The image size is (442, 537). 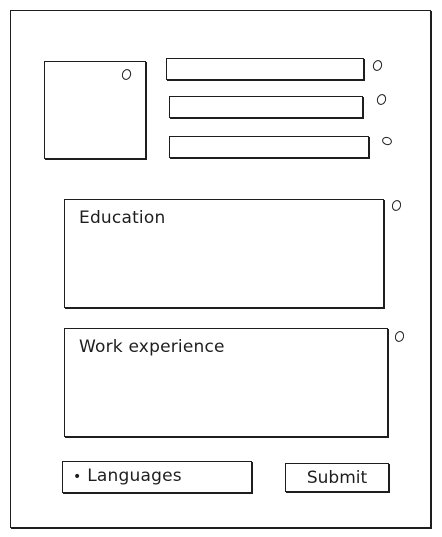 What do you see at coordinates (224, 253) in the screenshot?
I see `education-textarea: Education` at bounding box center [224, 253].